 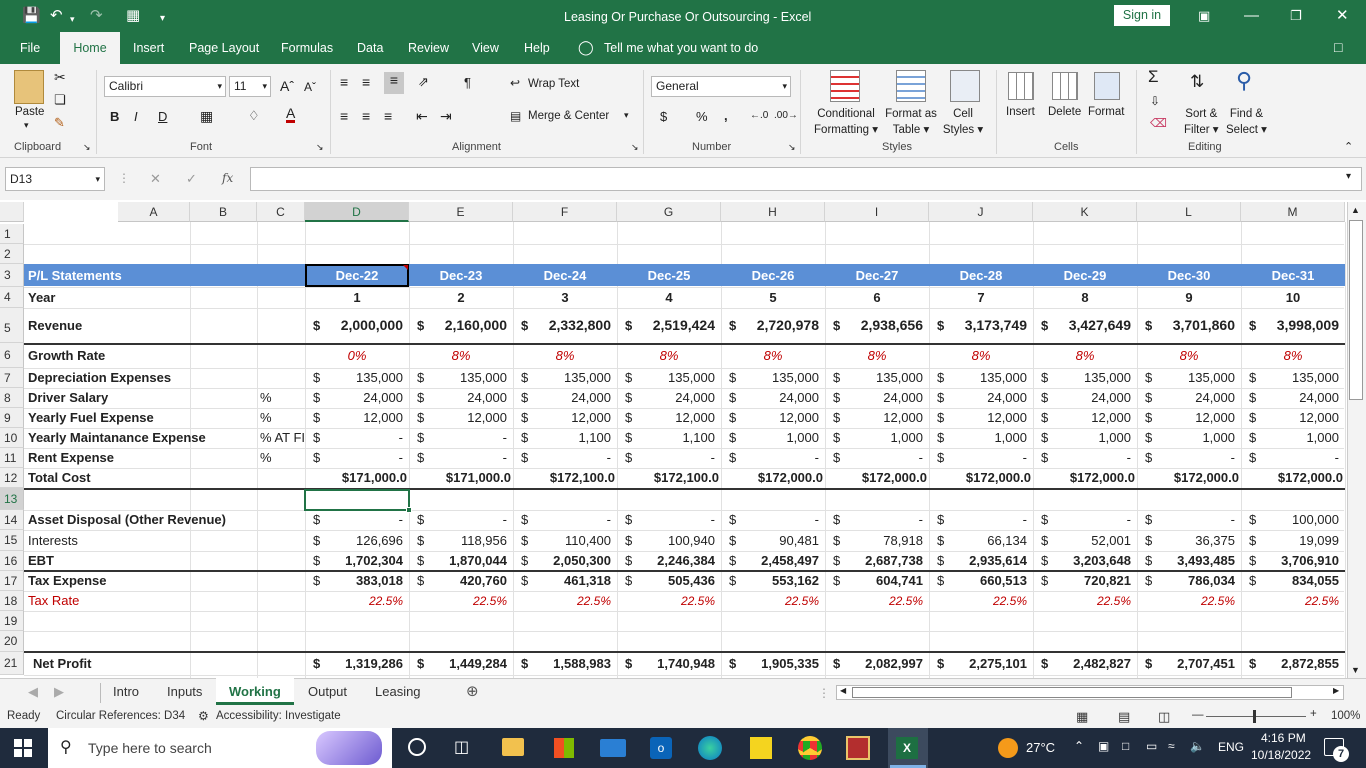 What do you see at coordinates (12, 561) in the screenshot?
I see `row-header-16: 16` at bounding box center [12, 561].